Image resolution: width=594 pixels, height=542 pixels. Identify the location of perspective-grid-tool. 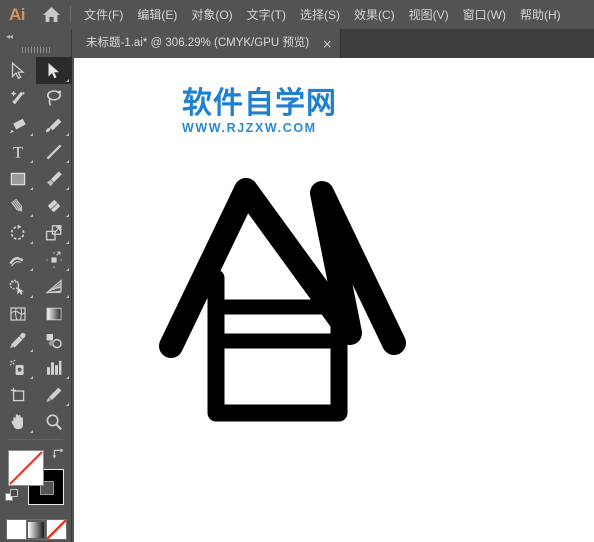
(54, 286).